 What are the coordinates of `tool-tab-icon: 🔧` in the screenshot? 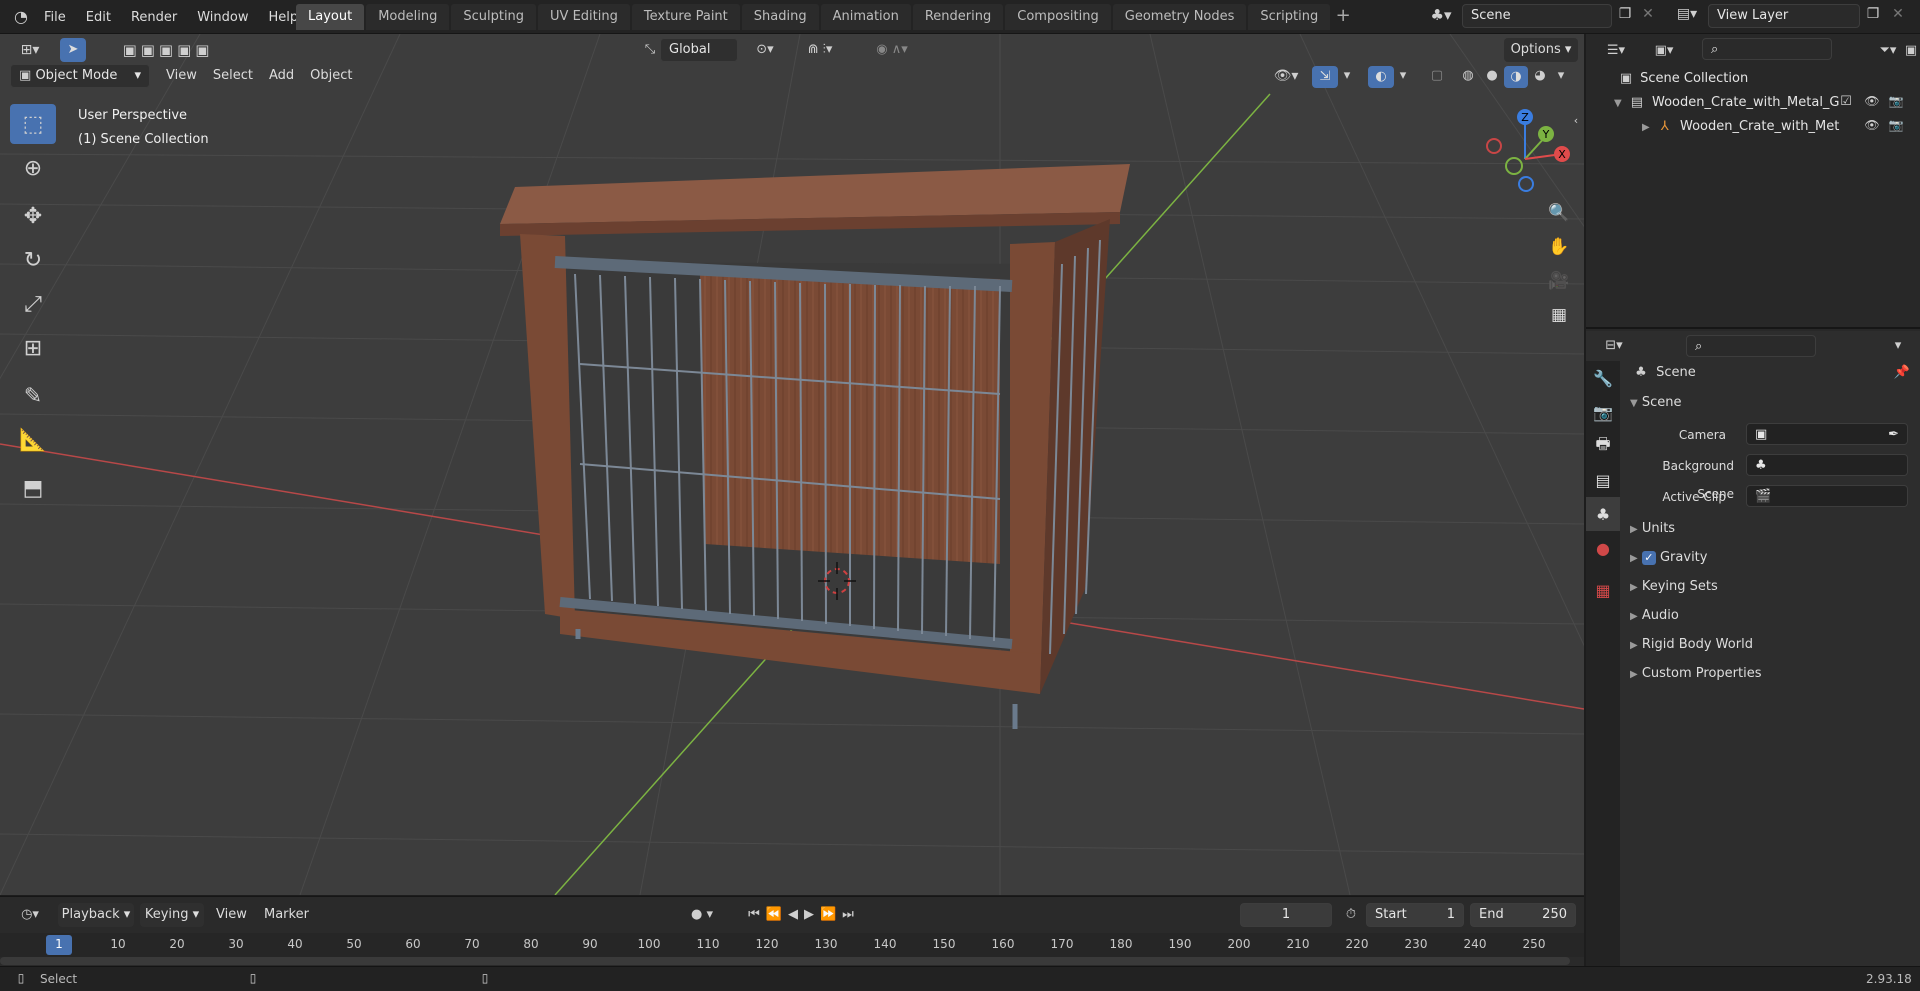 It's located at (1603, 378).